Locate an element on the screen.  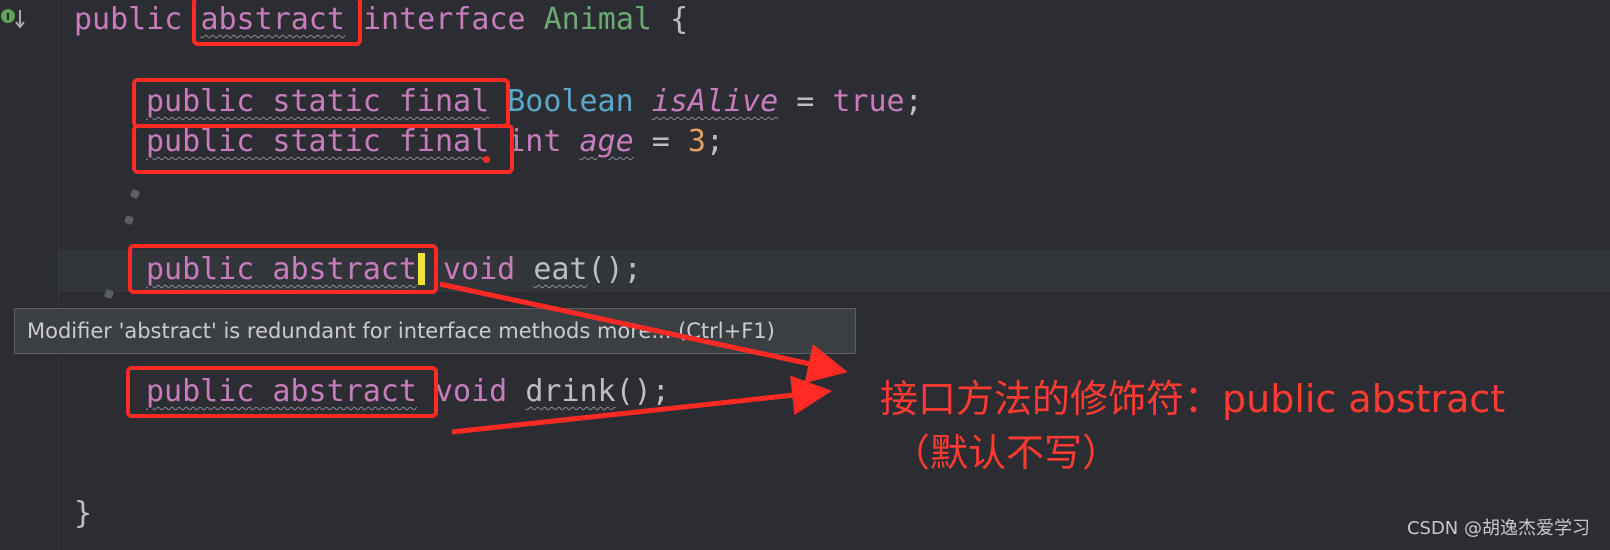
annotation-main: 接口方法的修饰符：public abstract is located at coordinates (1193, 399).